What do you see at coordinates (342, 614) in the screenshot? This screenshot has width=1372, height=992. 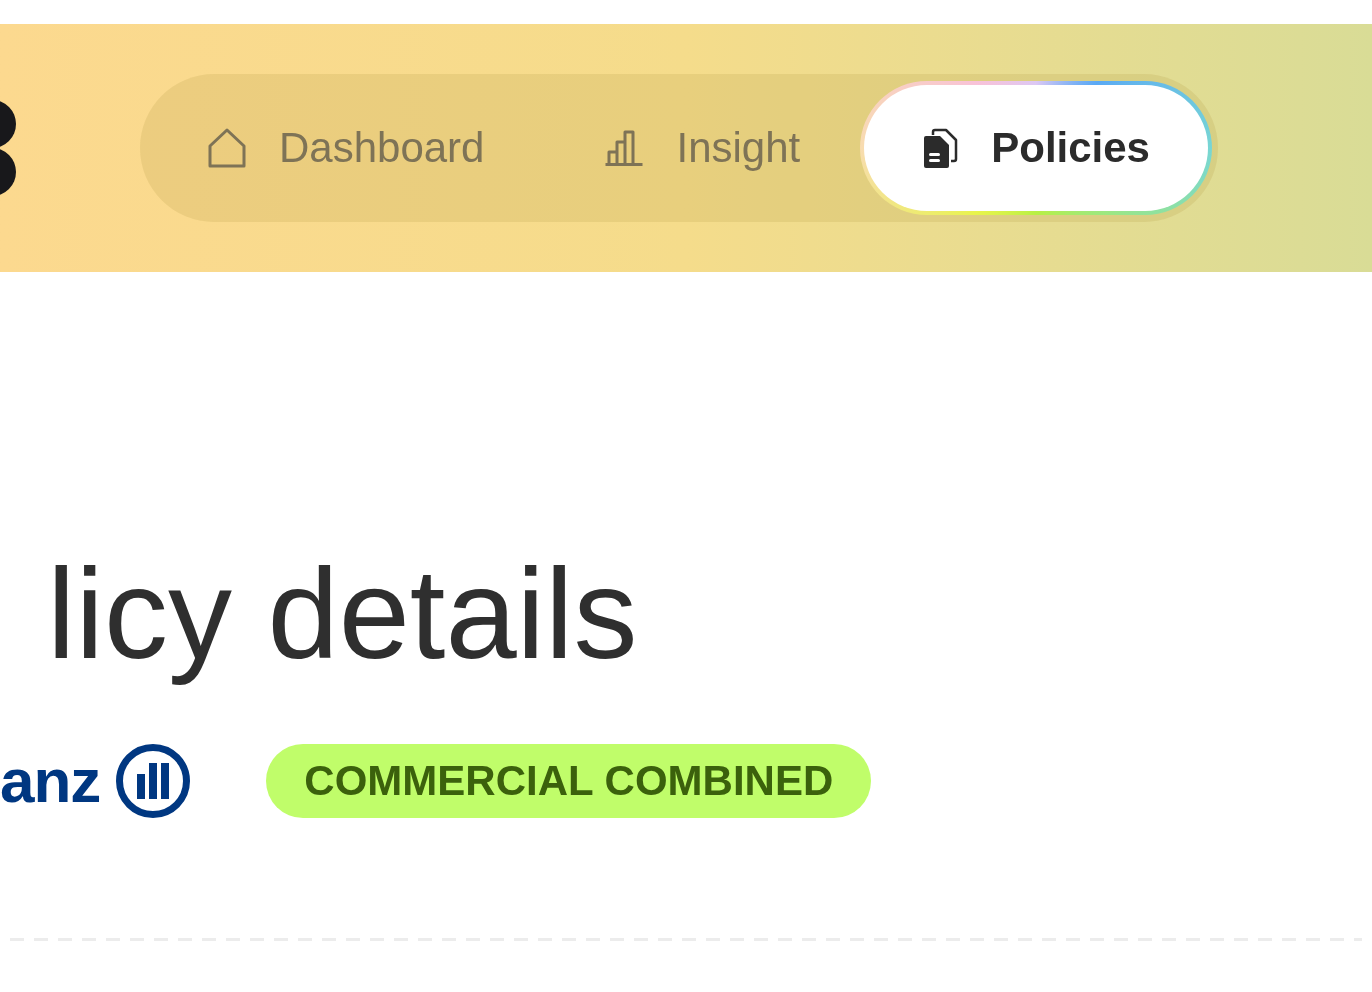 I see `page-title: licy details` at bounding box center [342, 614].